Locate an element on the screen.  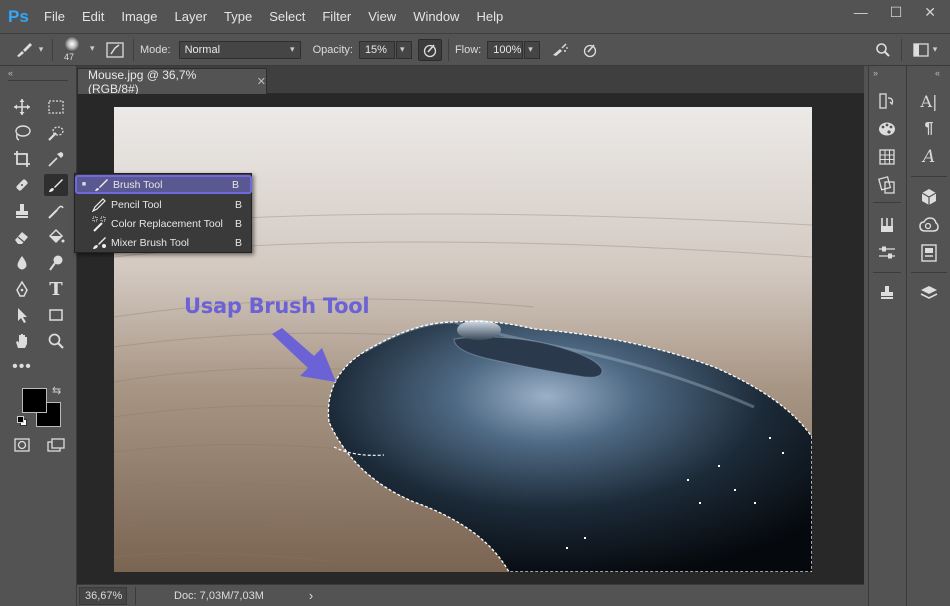
quick-mask-button is located at coordinates (22, 445).